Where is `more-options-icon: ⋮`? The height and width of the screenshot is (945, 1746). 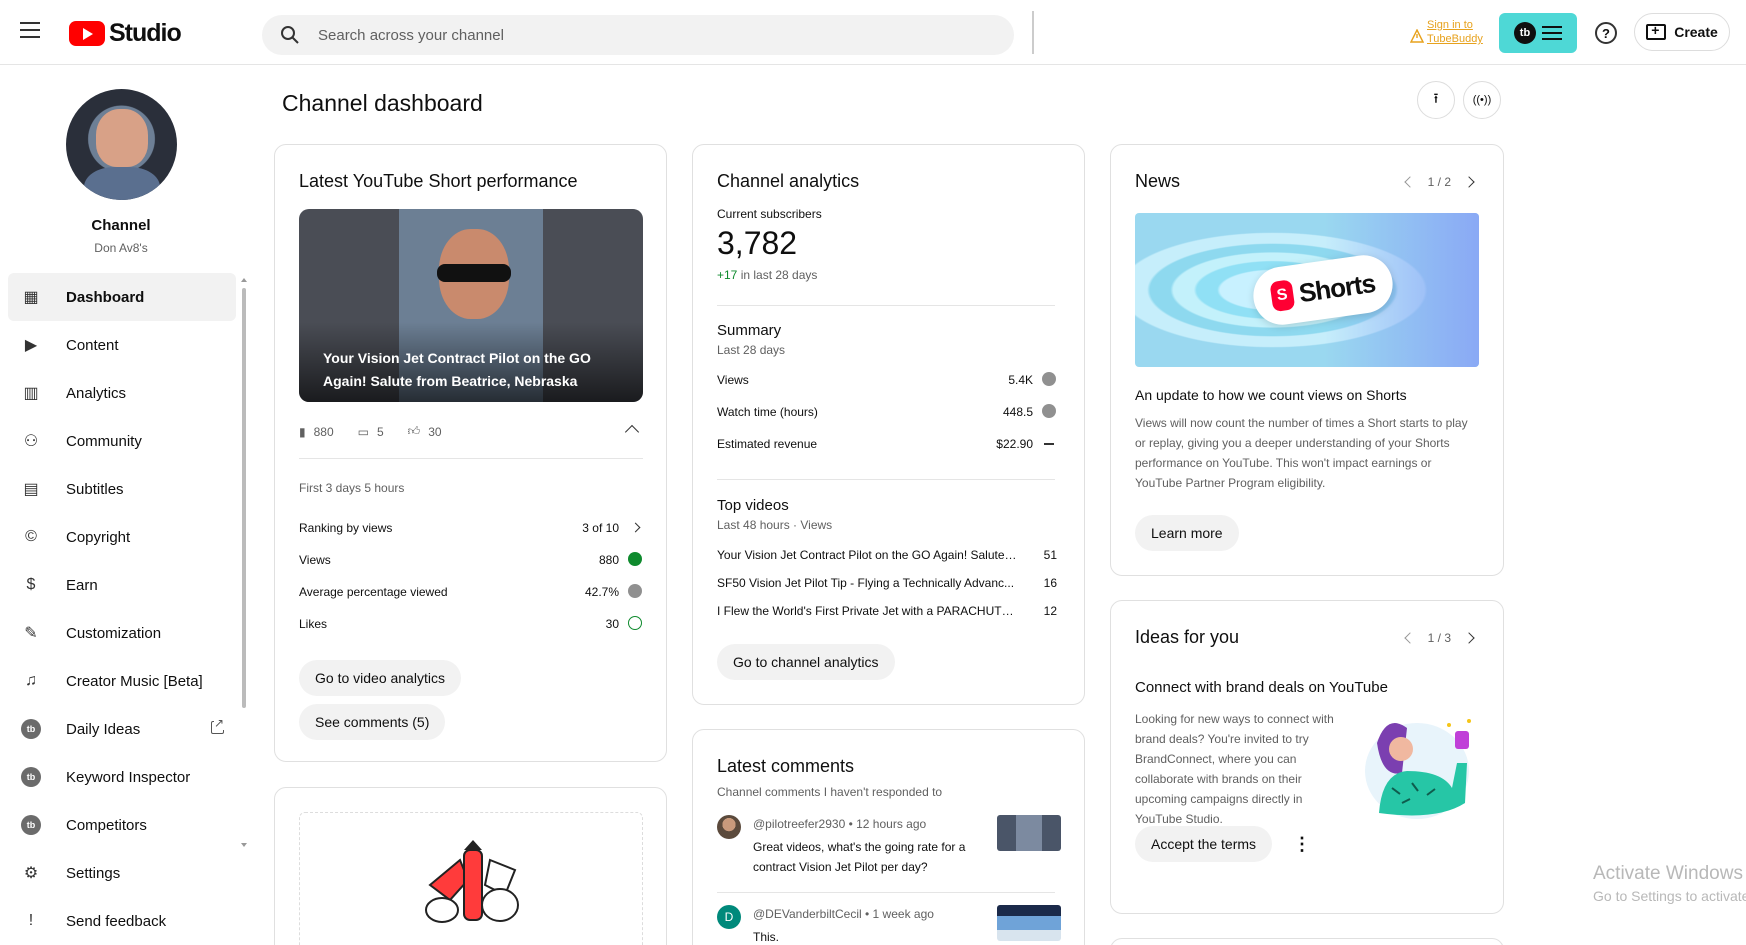 more-options-icon: ⋮ is located at coordinates (1302, 844).